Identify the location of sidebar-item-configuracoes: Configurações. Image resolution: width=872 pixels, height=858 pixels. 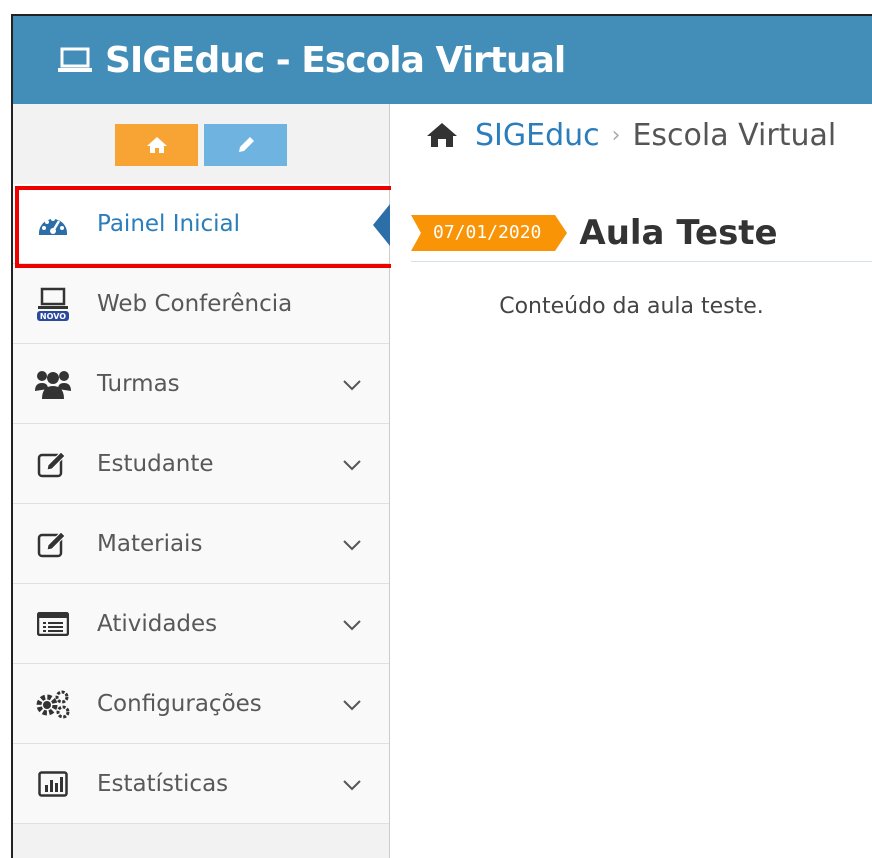
(201, 704).